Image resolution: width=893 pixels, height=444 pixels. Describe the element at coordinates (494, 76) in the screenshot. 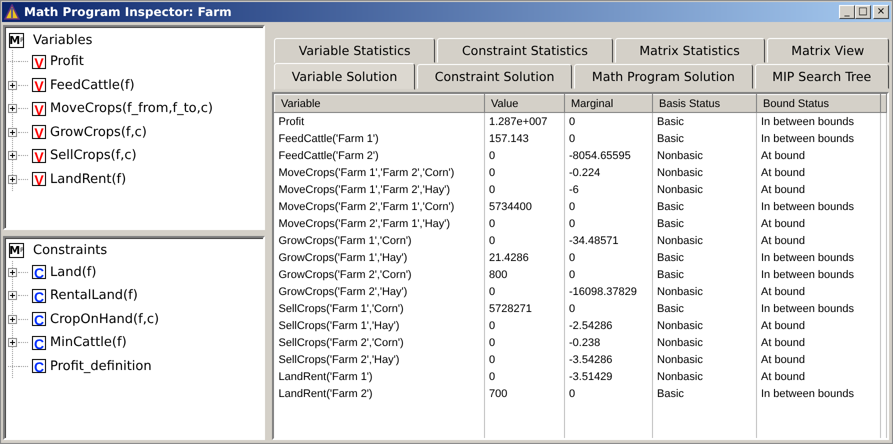

I see `tab: Constraint Solution` at that location.